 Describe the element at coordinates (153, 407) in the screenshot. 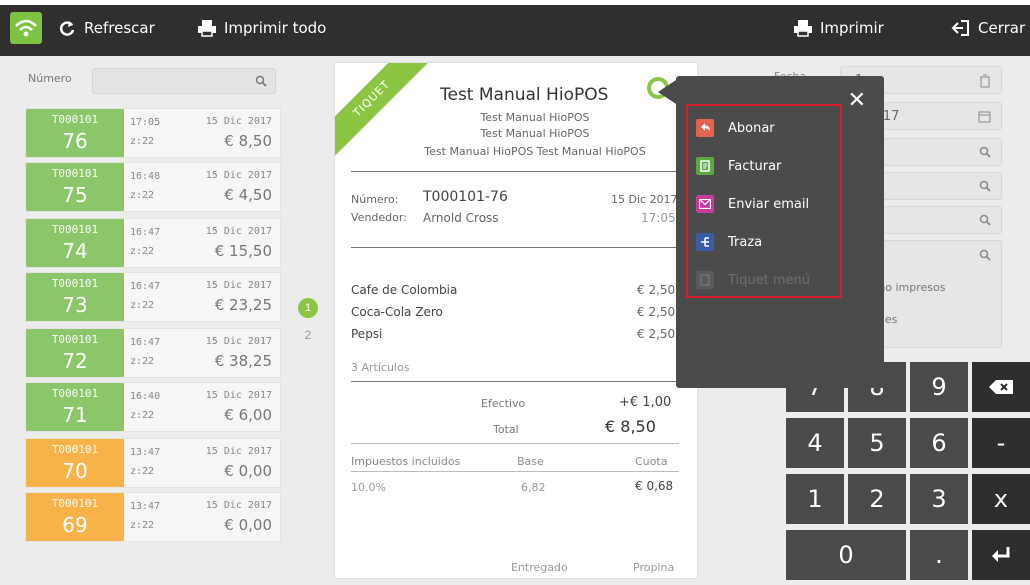

I see `ticket-list-item: T000101 71 16:40 z:22 15 Dic 2017 € 6,00` at that location.